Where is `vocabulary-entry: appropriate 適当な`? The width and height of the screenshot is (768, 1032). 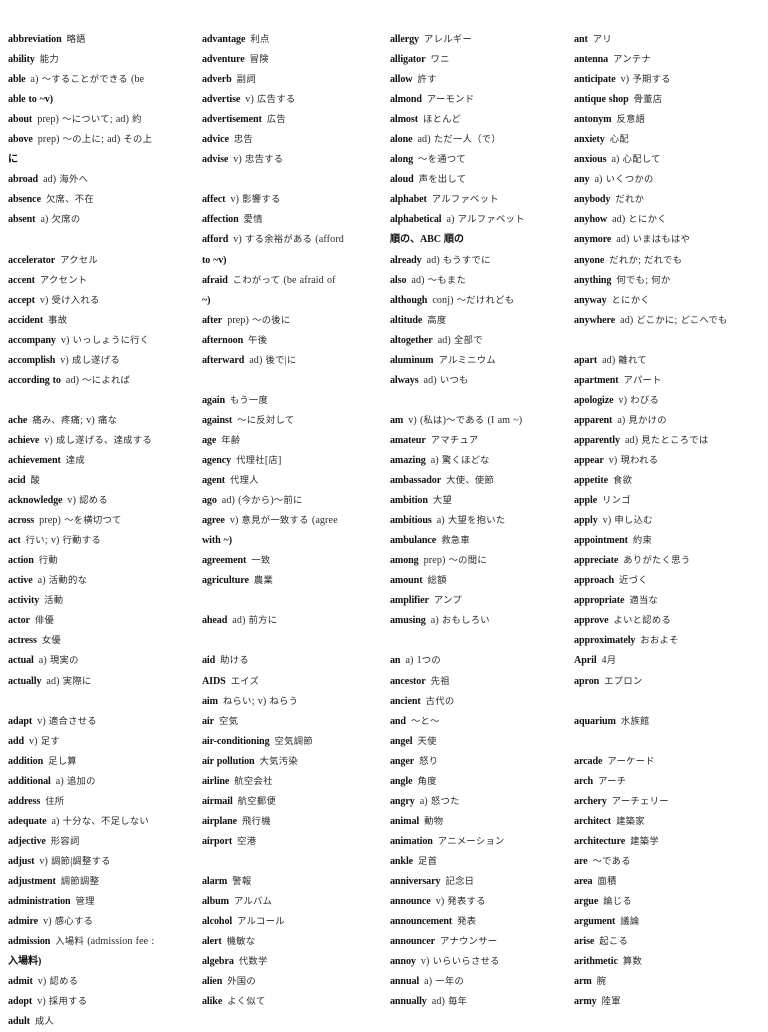
vocabulary-entry: appropriate 適当な is located at coordinates (667, 601).